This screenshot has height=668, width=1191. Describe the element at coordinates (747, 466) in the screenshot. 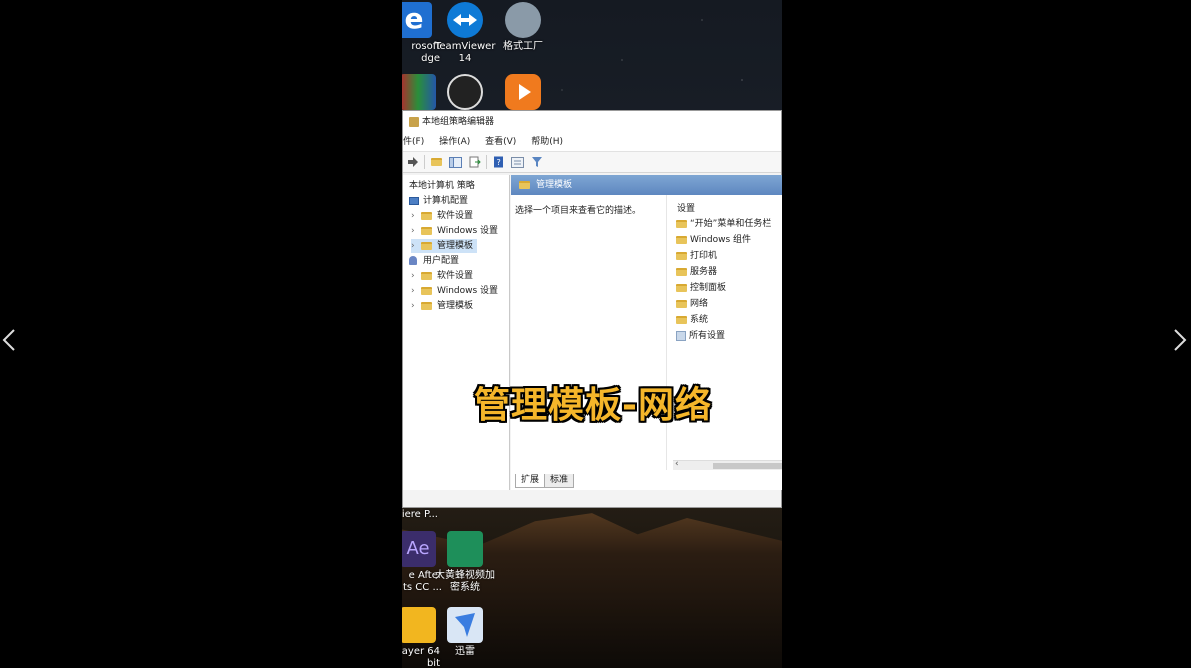

I see `scrollbar-thumb` at that location.